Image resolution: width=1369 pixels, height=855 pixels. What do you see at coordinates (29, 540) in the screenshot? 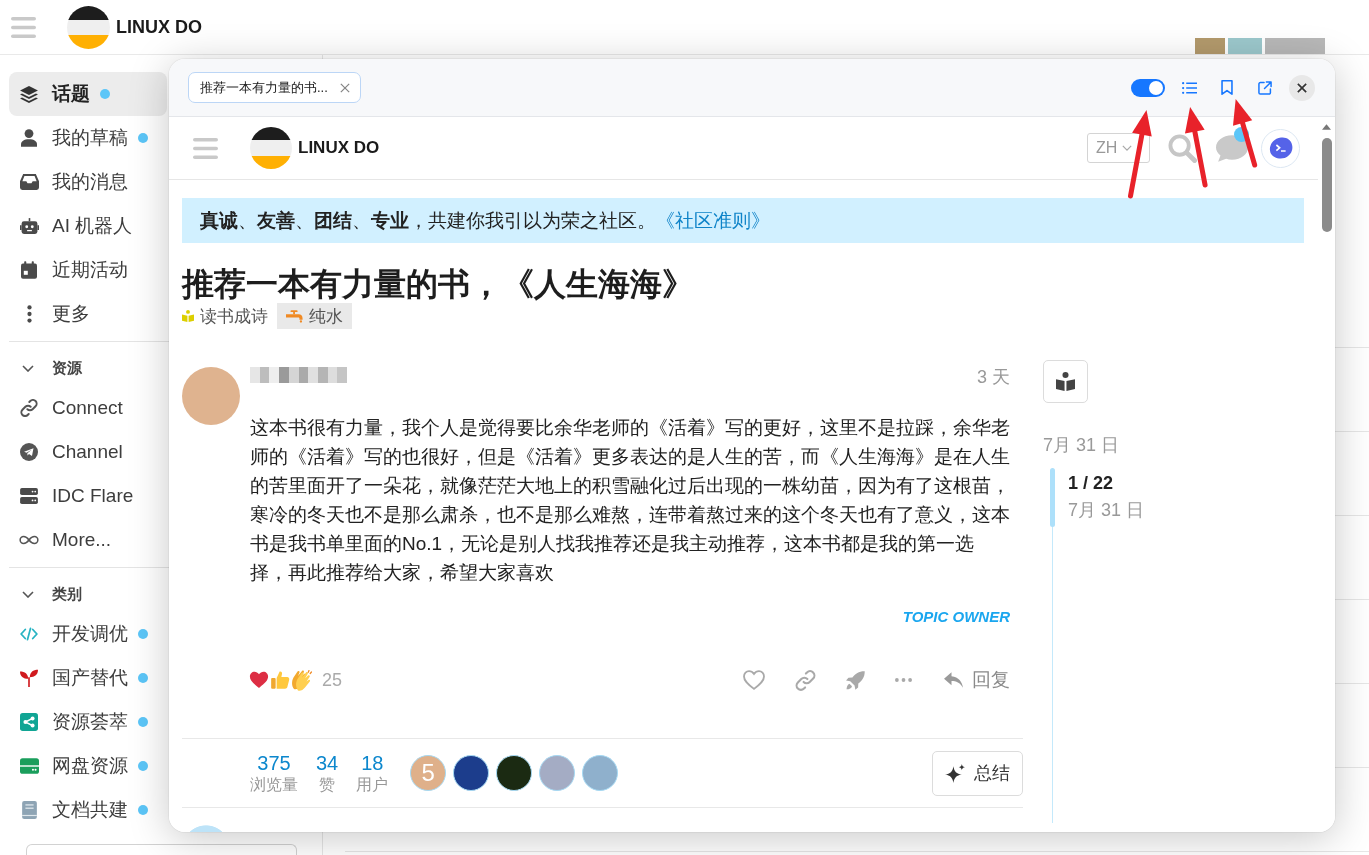
I see `infinity-icon` at bounding box center [29, 540].